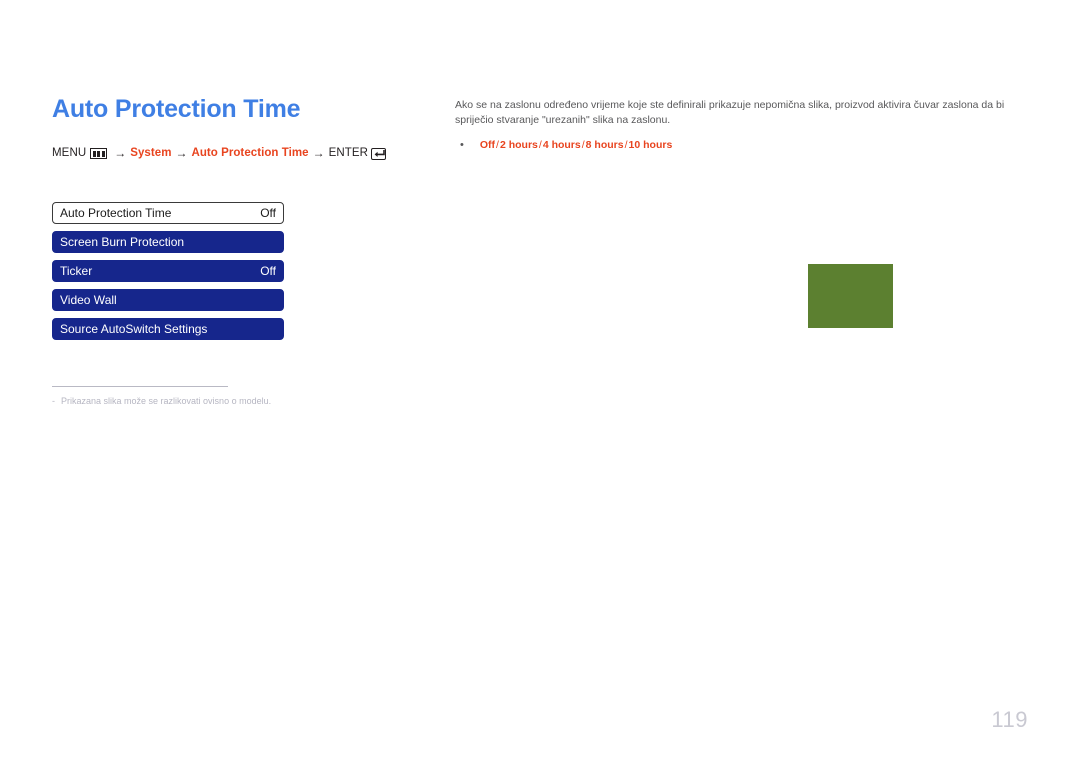  Describe the element at coordinates (151, 152) in the screenshot. I see `breadcrumb-step-system: System` at that location.